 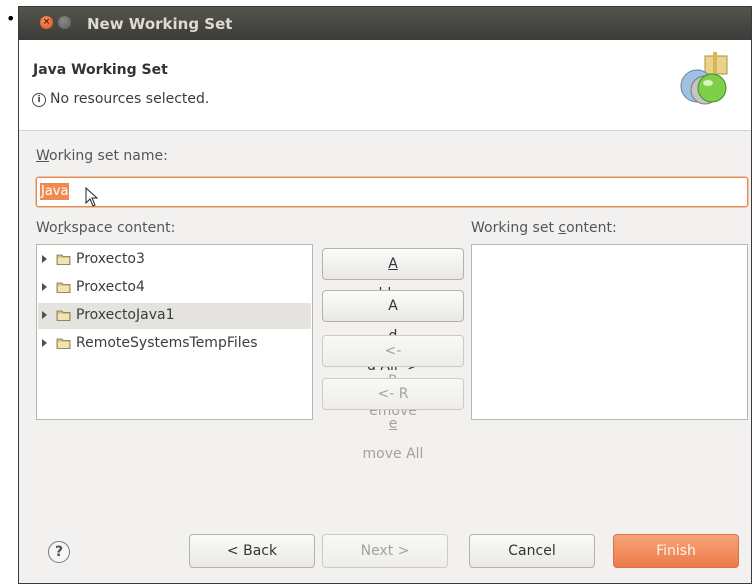 What do you see at coordinates (393, 420) in the screenshot?
I see `remove-all-button: <- Re move All` at bounding box center [393, 420].